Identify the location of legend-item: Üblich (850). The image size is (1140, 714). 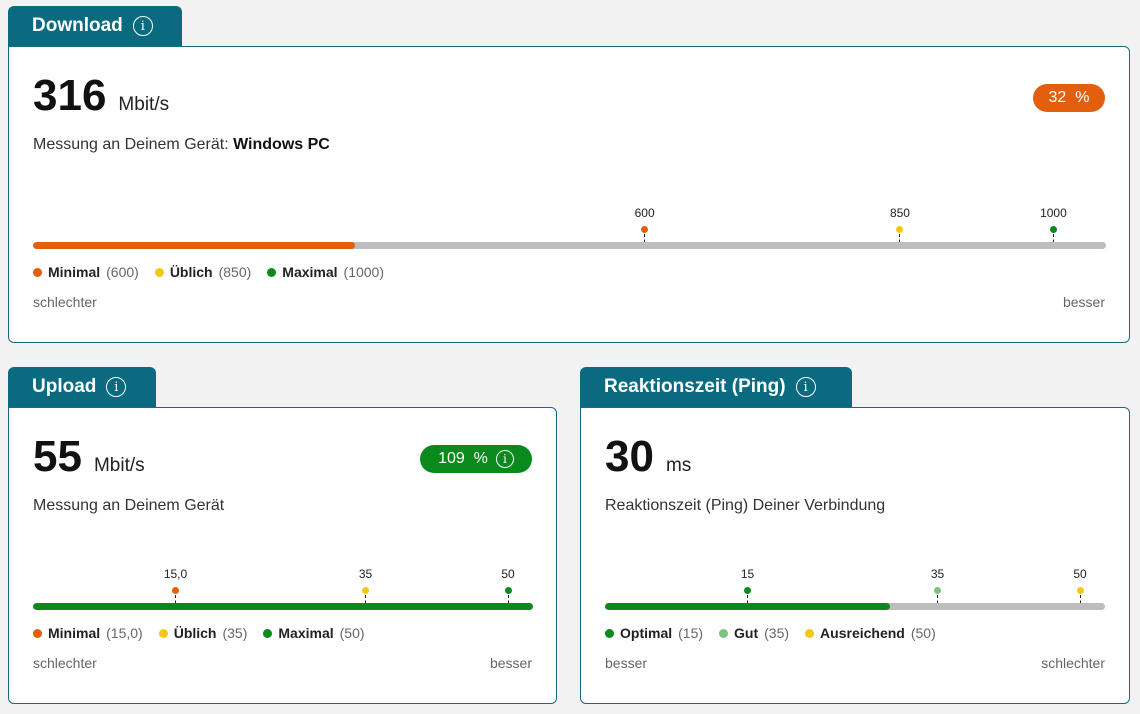
(203, 272).